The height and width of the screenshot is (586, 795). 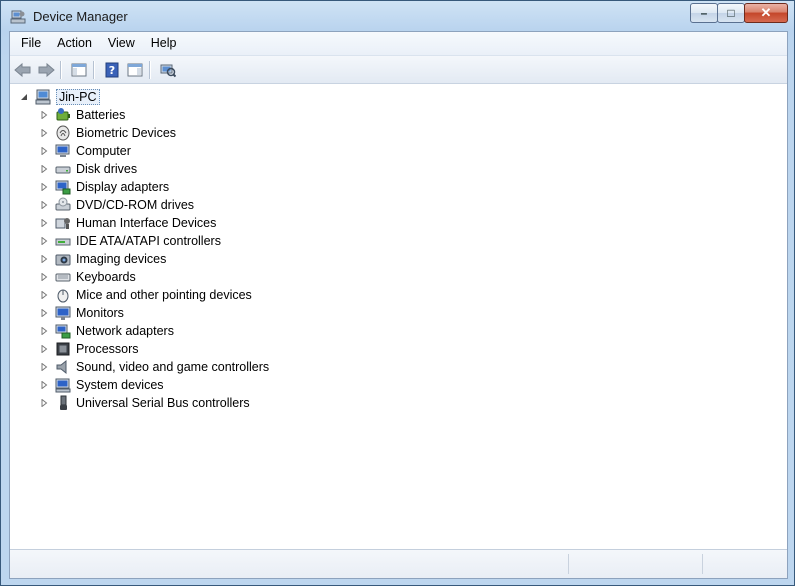 What do you see at coordinates (63, 114) in the screenshot?
I see `battery-icon` at bounding box center [63, 114].